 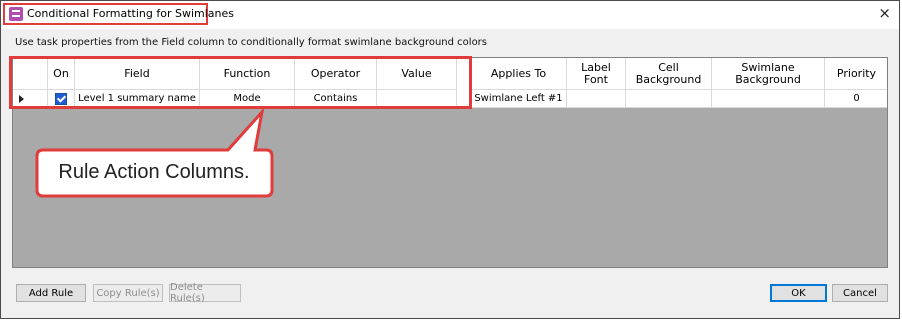 What do you see at coordinates (21, 98) in the screenshot?
I see `row-pointer-icon` at bounding box center [21, 98].